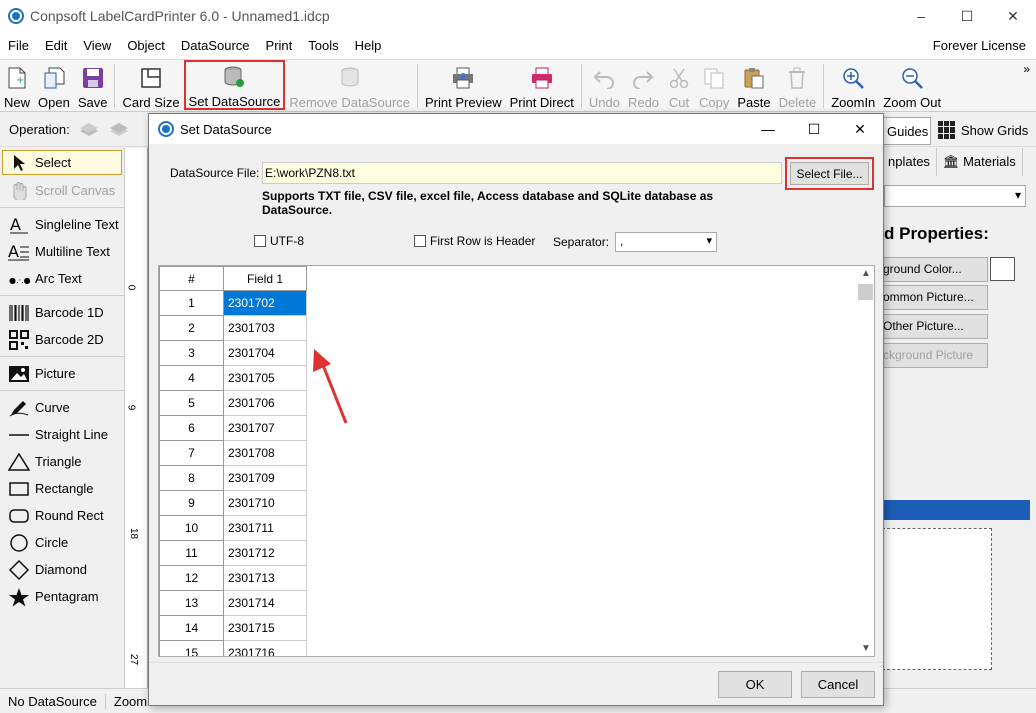 Image resolution: width=1036 pixels, height=713 pixels. I want to click on tool-straight-line: Straight Line, so click(62, 434).